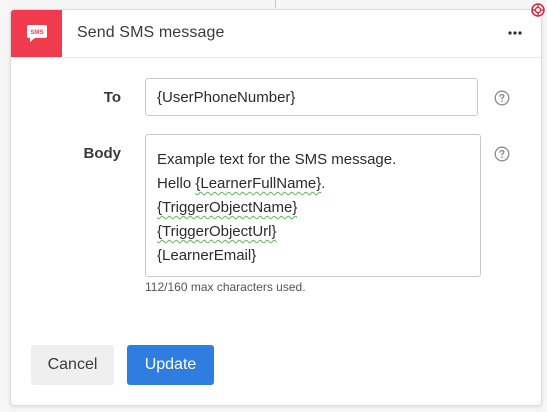 The height and width of the screenshot is (412, 547). I want to click on flow-connector-line, so click(275, 4).